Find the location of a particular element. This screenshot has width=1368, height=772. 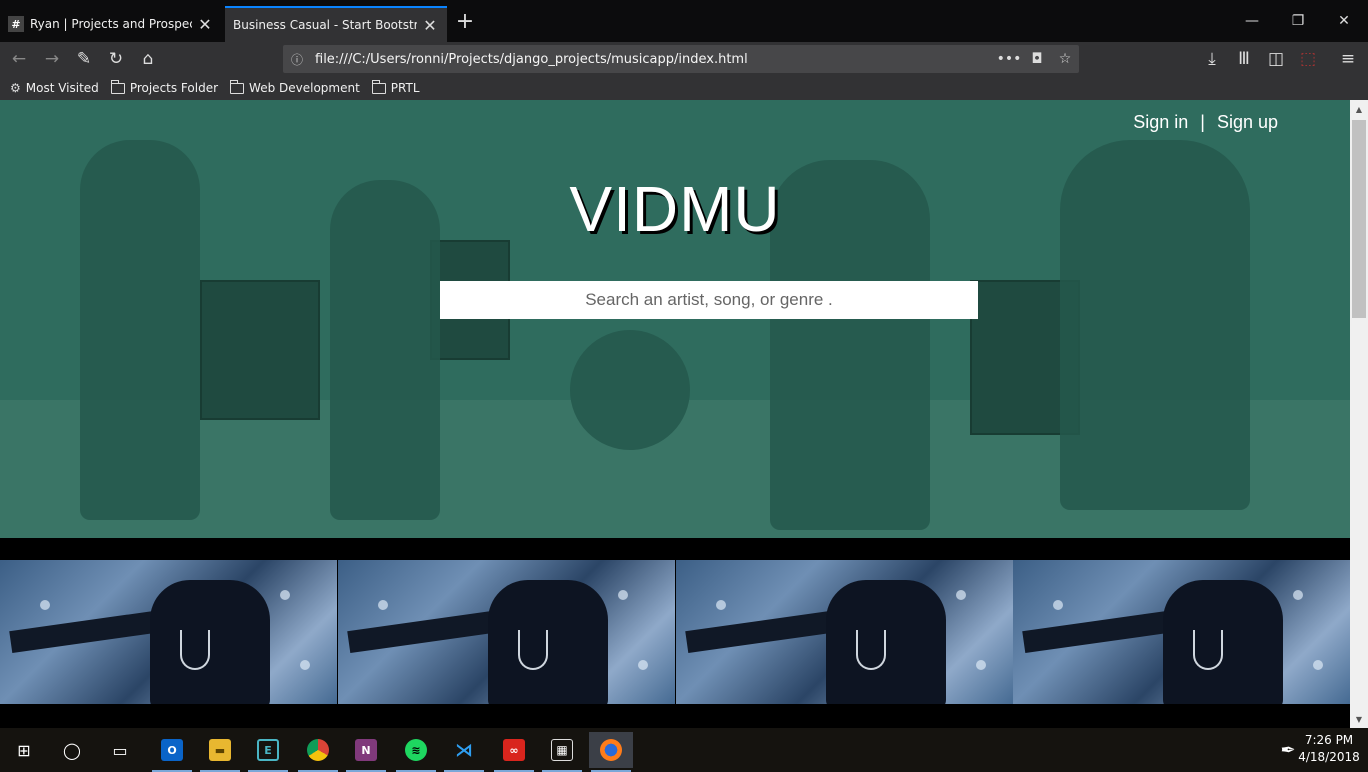

sign-in-link: Sign in is located at coordinates (1160, 122).